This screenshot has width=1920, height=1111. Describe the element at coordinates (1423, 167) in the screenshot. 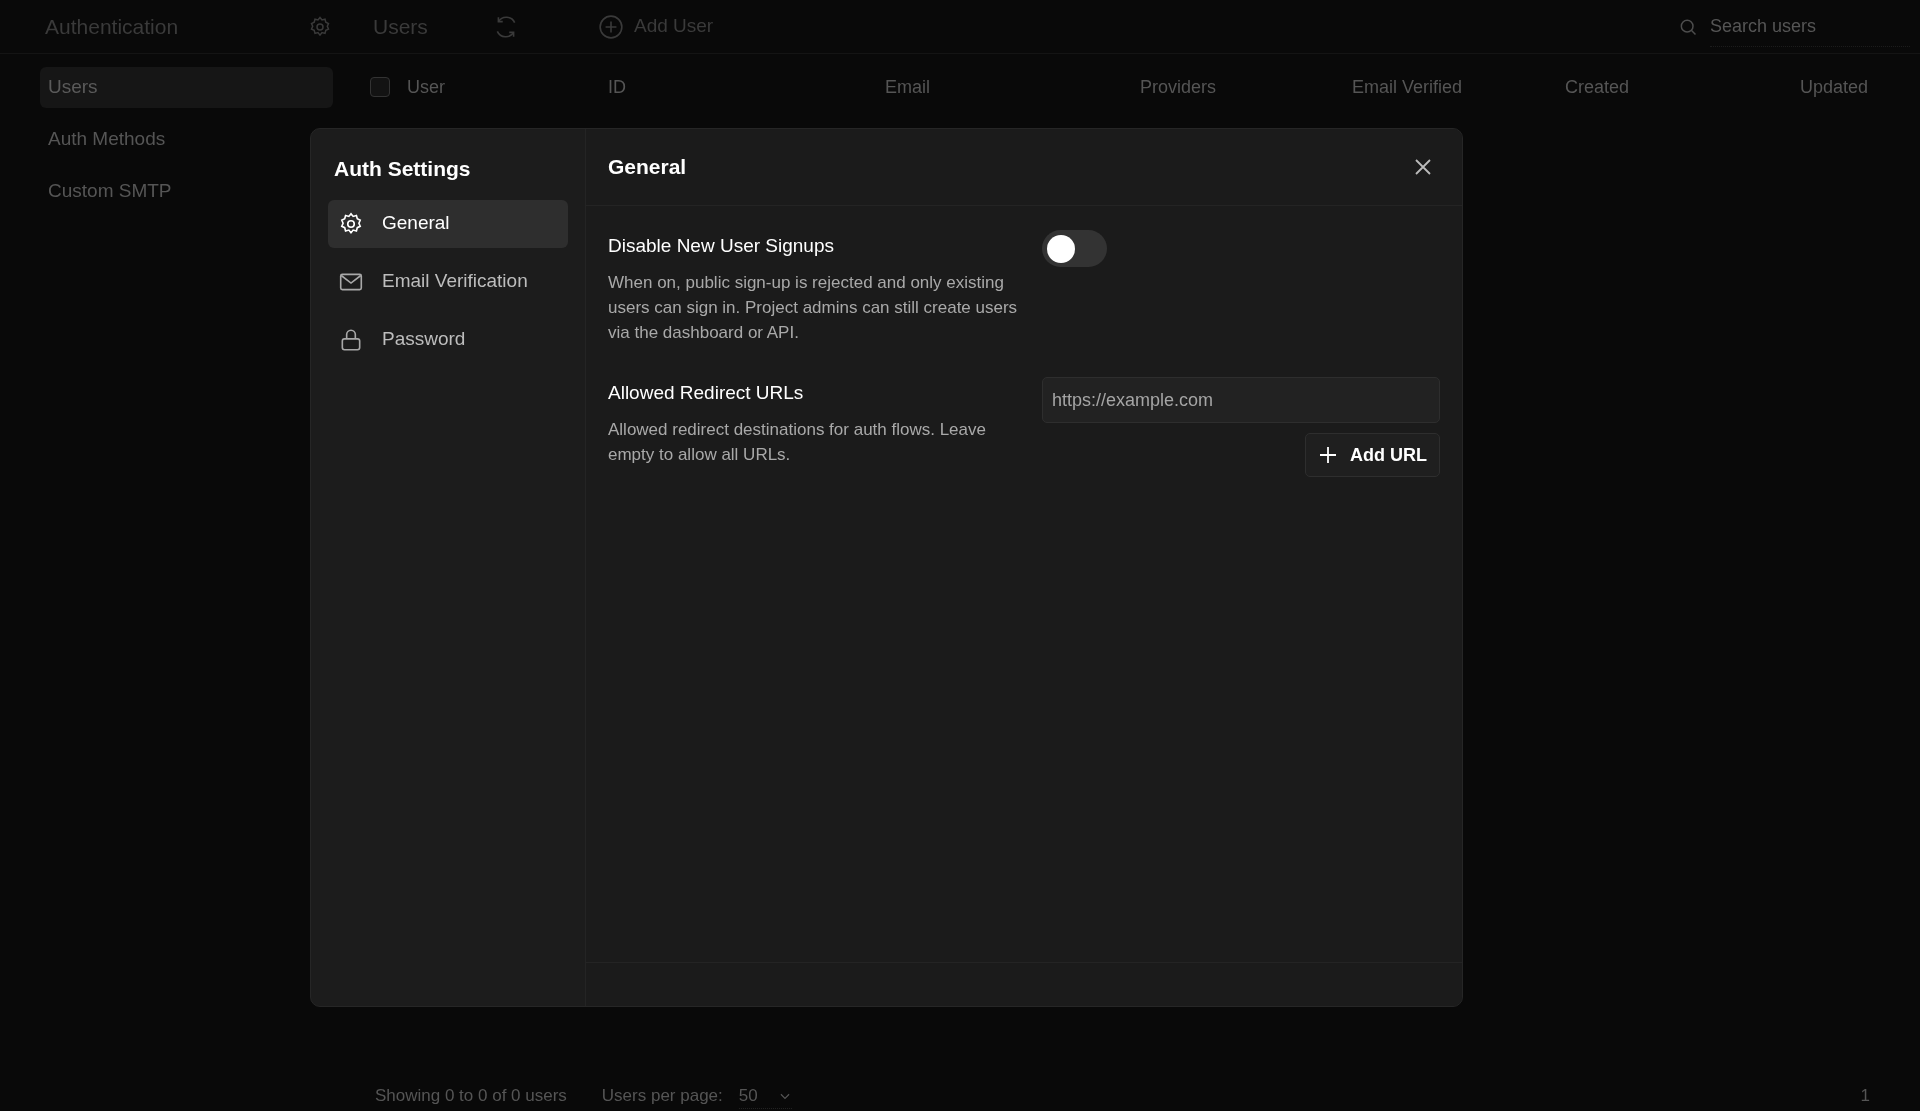

I see `close-icon` at that location.